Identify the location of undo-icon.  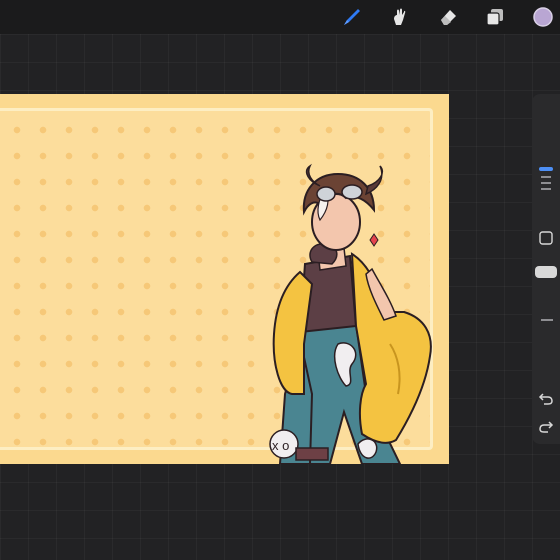
(546, 399).